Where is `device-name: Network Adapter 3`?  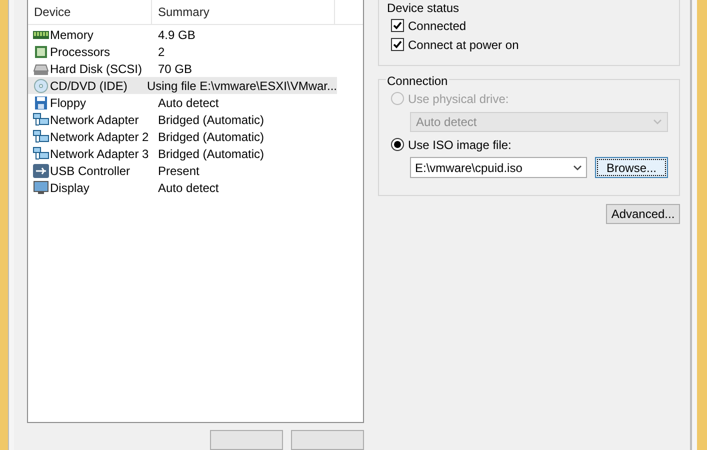 device-name: Network Adapter 3 is located at coordinates (99, 154).